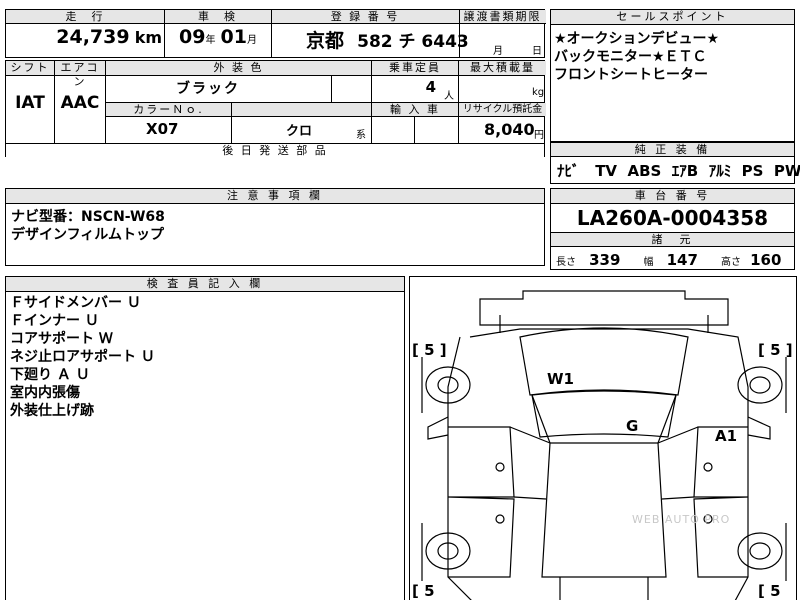 The height and width of the screenshot is (600, 800). I want to click on recycle-label: リサイクル預託金, so click(502, 109).